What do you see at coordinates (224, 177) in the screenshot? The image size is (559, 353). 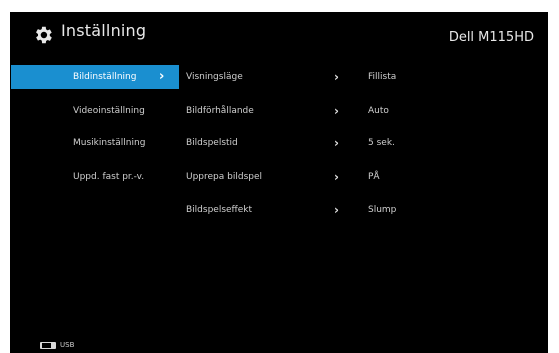 I see `setting-label: Upprepa bildspel` at bounding box center [224, 177].